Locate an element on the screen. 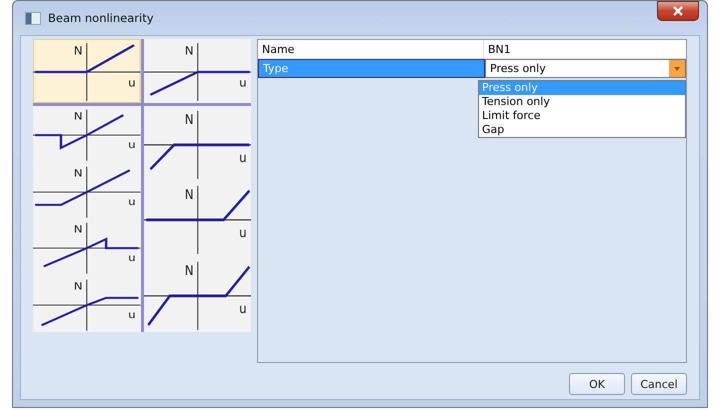 Image resolution: width=715 pixels, height=410 pixels. dialog-button: OK is located at coordinates (597, 384).